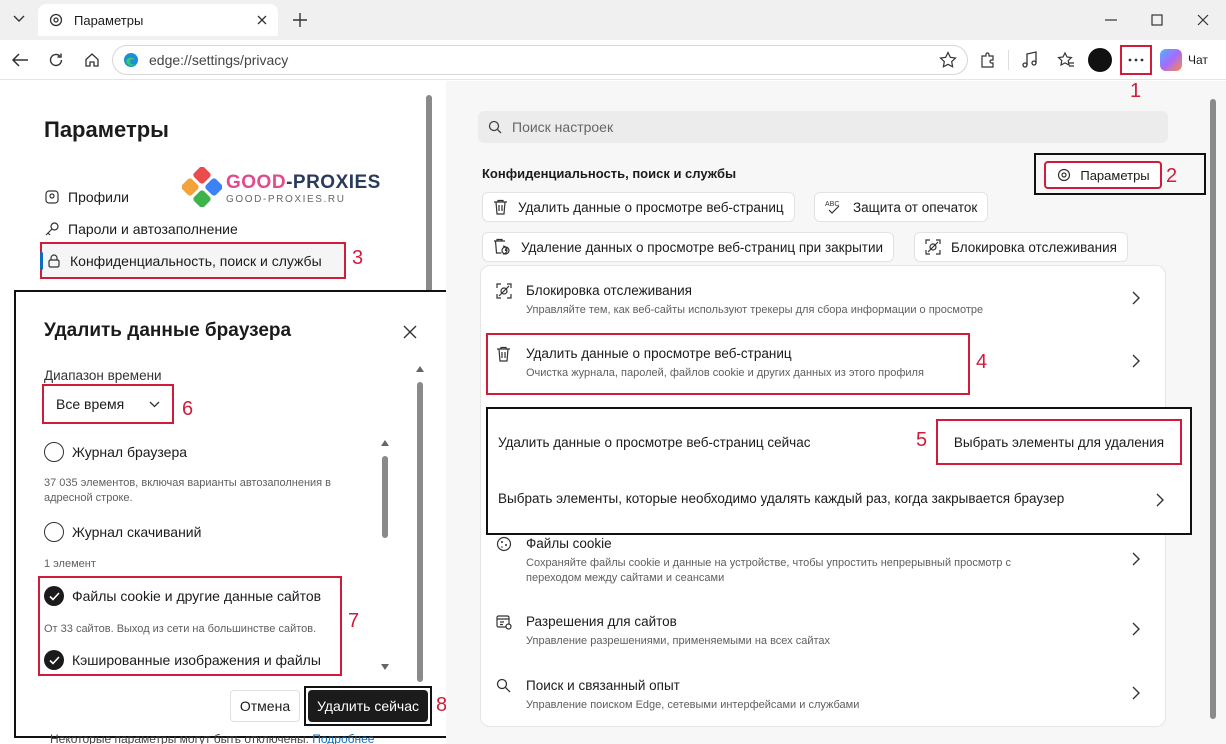 This screenshot has height=744, width=1226. I want to click on music-note-icon, so click(1029, 59).